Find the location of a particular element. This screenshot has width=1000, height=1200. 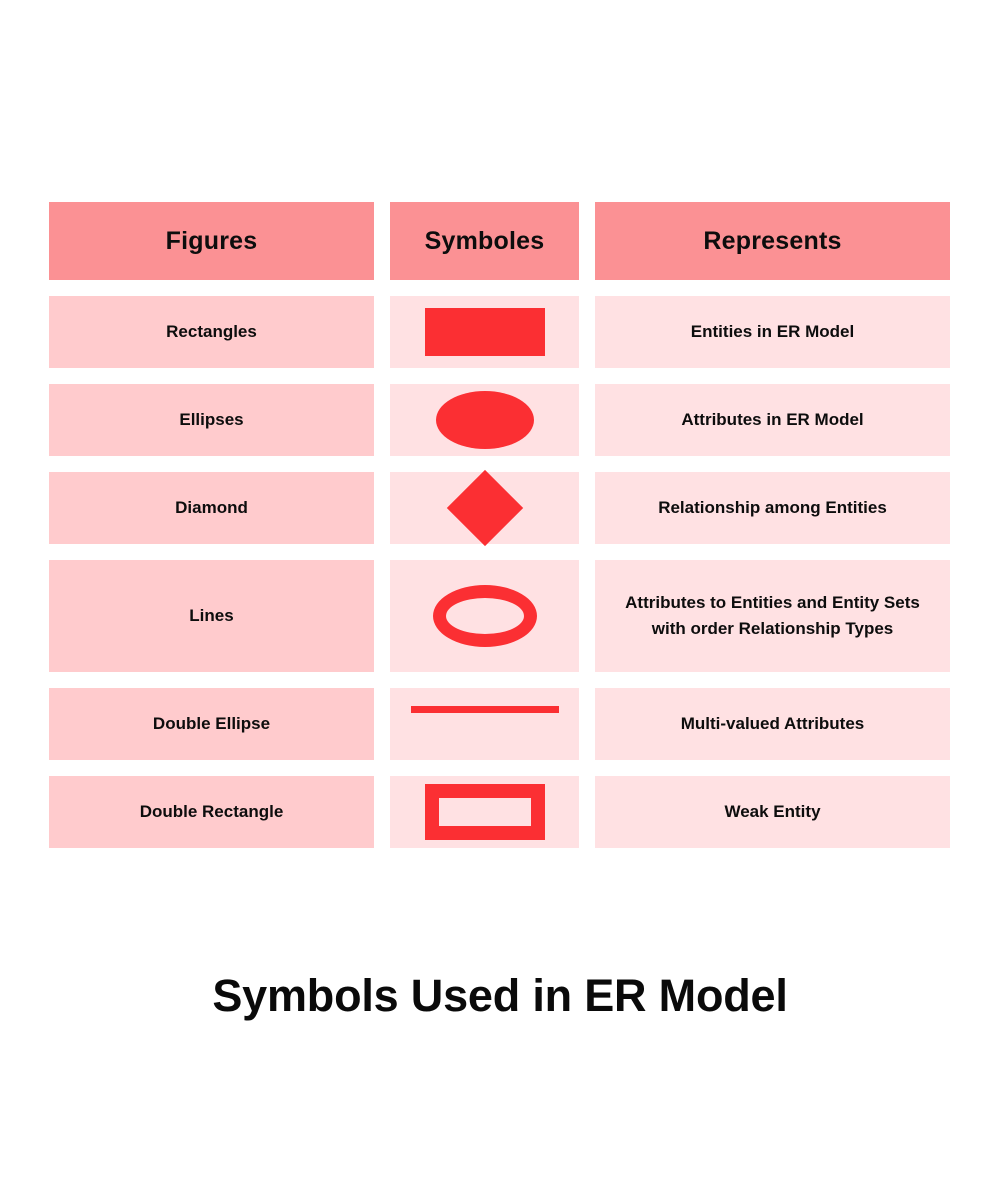

represents-cell: Multi-valued Attributes is located at coordinates (772, 724).